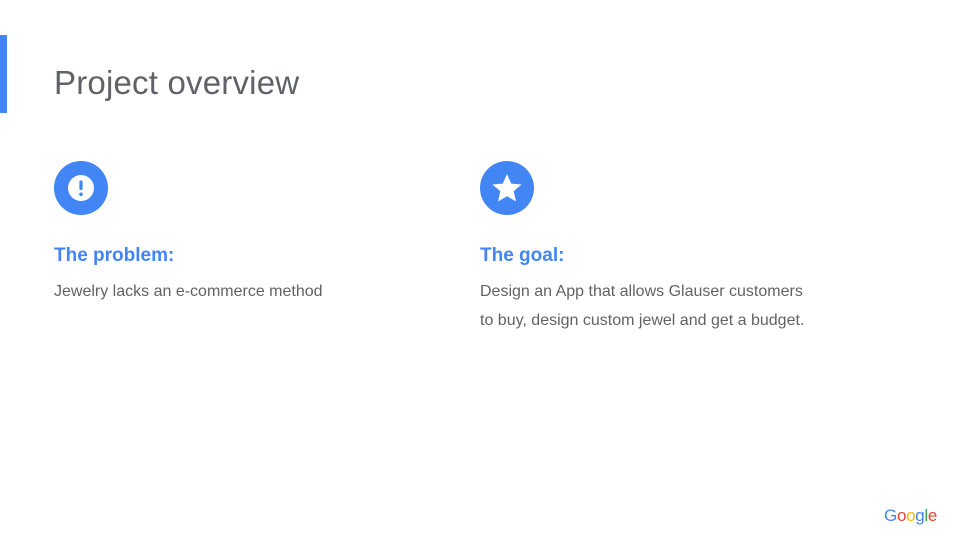 The image size is (960, 540). Describe the element at coordinates (188, 291) in the screenshot. I see `problem-line: Jewelry lacks an e-commerce method` at that location.